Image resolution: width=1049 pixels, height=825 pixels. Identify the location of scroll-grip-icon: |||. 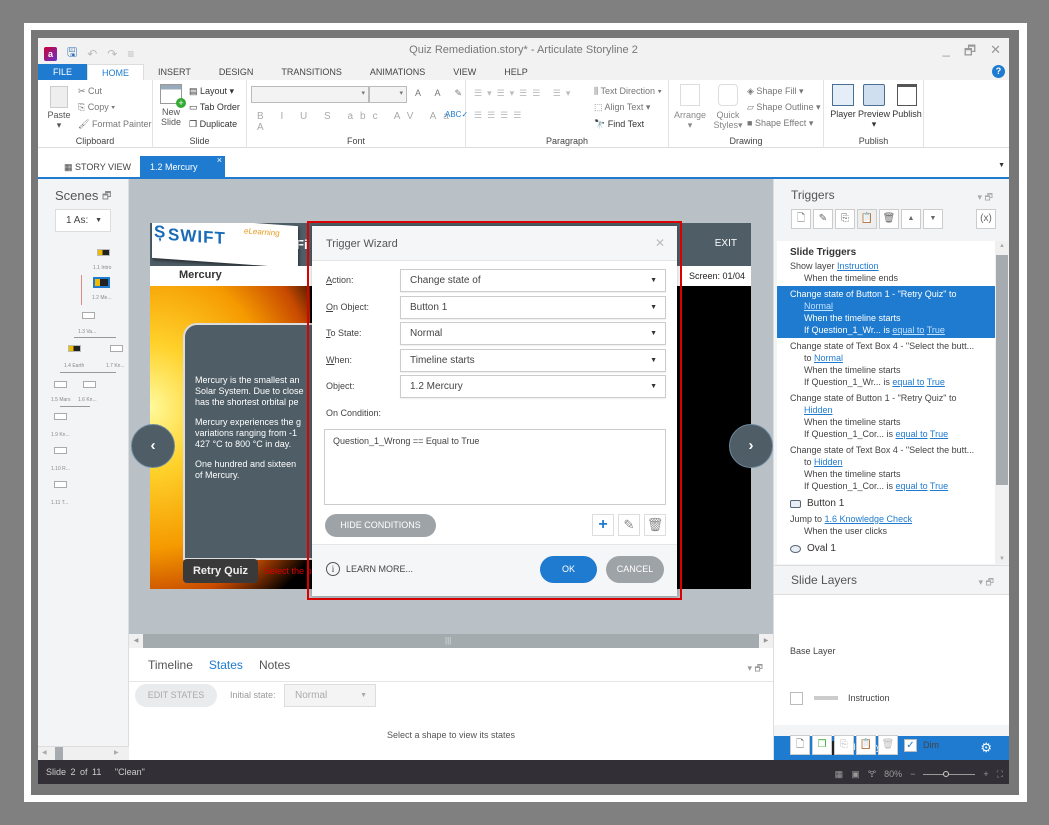
(448, 641).